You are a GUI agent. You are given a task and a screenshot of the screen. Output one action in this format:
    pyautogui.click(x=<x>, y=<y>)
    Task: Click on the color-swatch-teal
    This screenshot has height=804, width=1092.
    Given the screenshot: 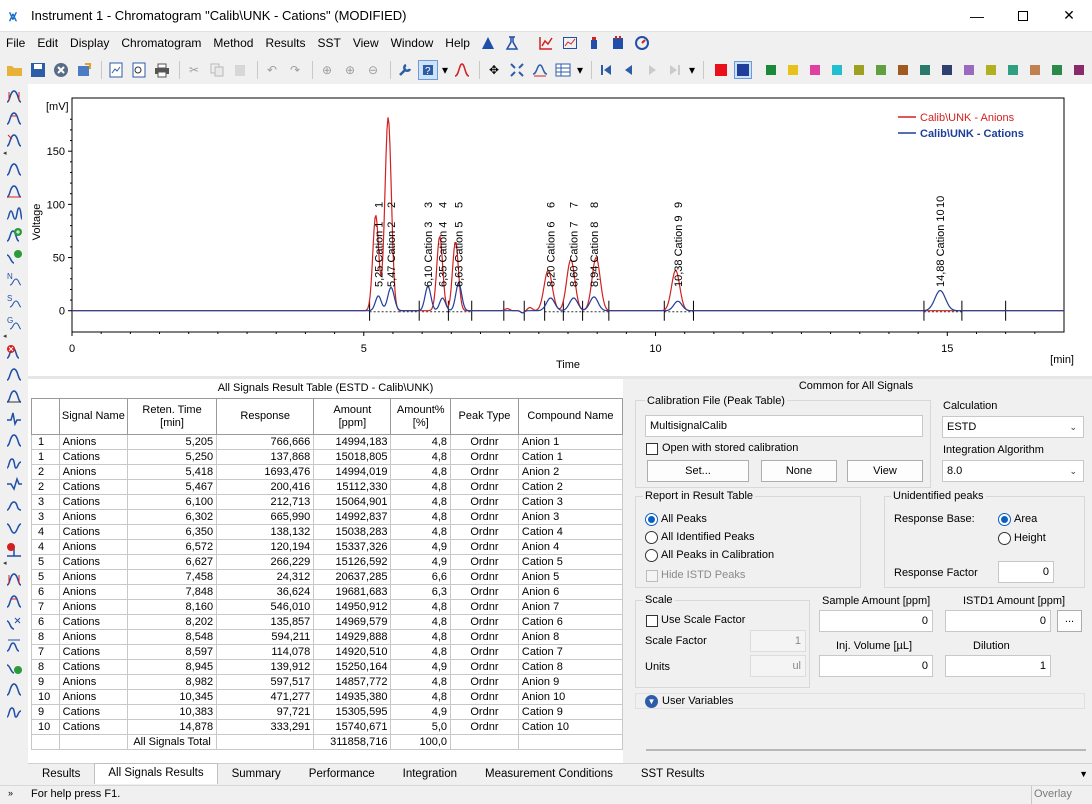 What is the action you would take?
    pyautogui.click(x=925, y=70)
    